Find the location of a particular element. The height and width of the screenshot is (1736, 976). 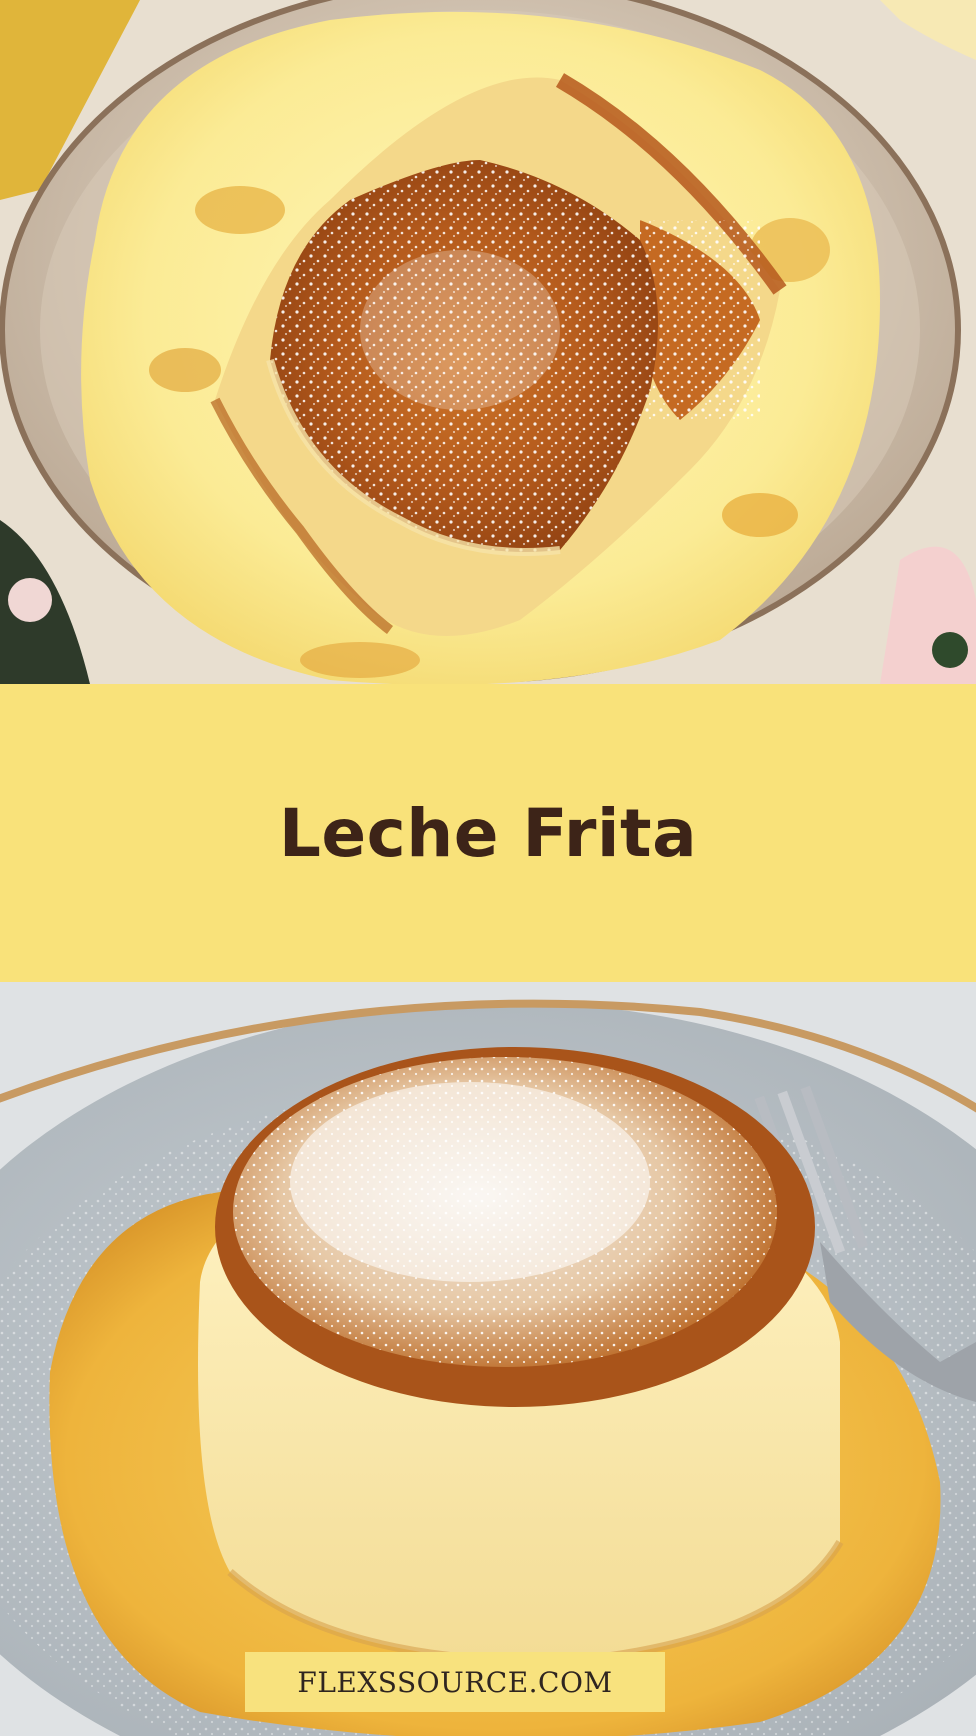

watermark-text: FLEXSSOURCE.COM is located at coordinates (455, 1682).